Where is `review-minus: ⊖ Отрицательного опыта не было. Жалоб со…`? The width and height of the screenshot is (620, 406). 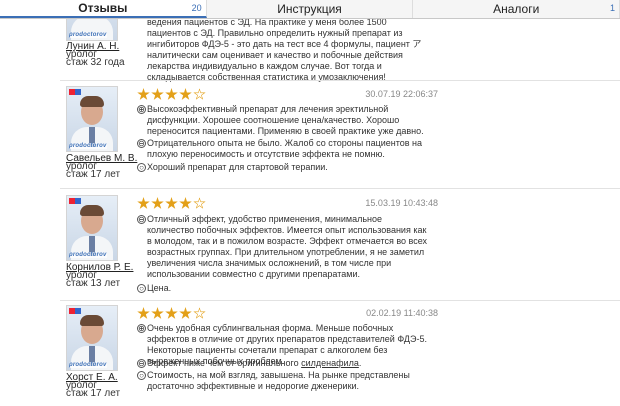
review-minus: ⊖ Отрицательного опыта не было. Жалоб со… is located at coordinates (282, 149).